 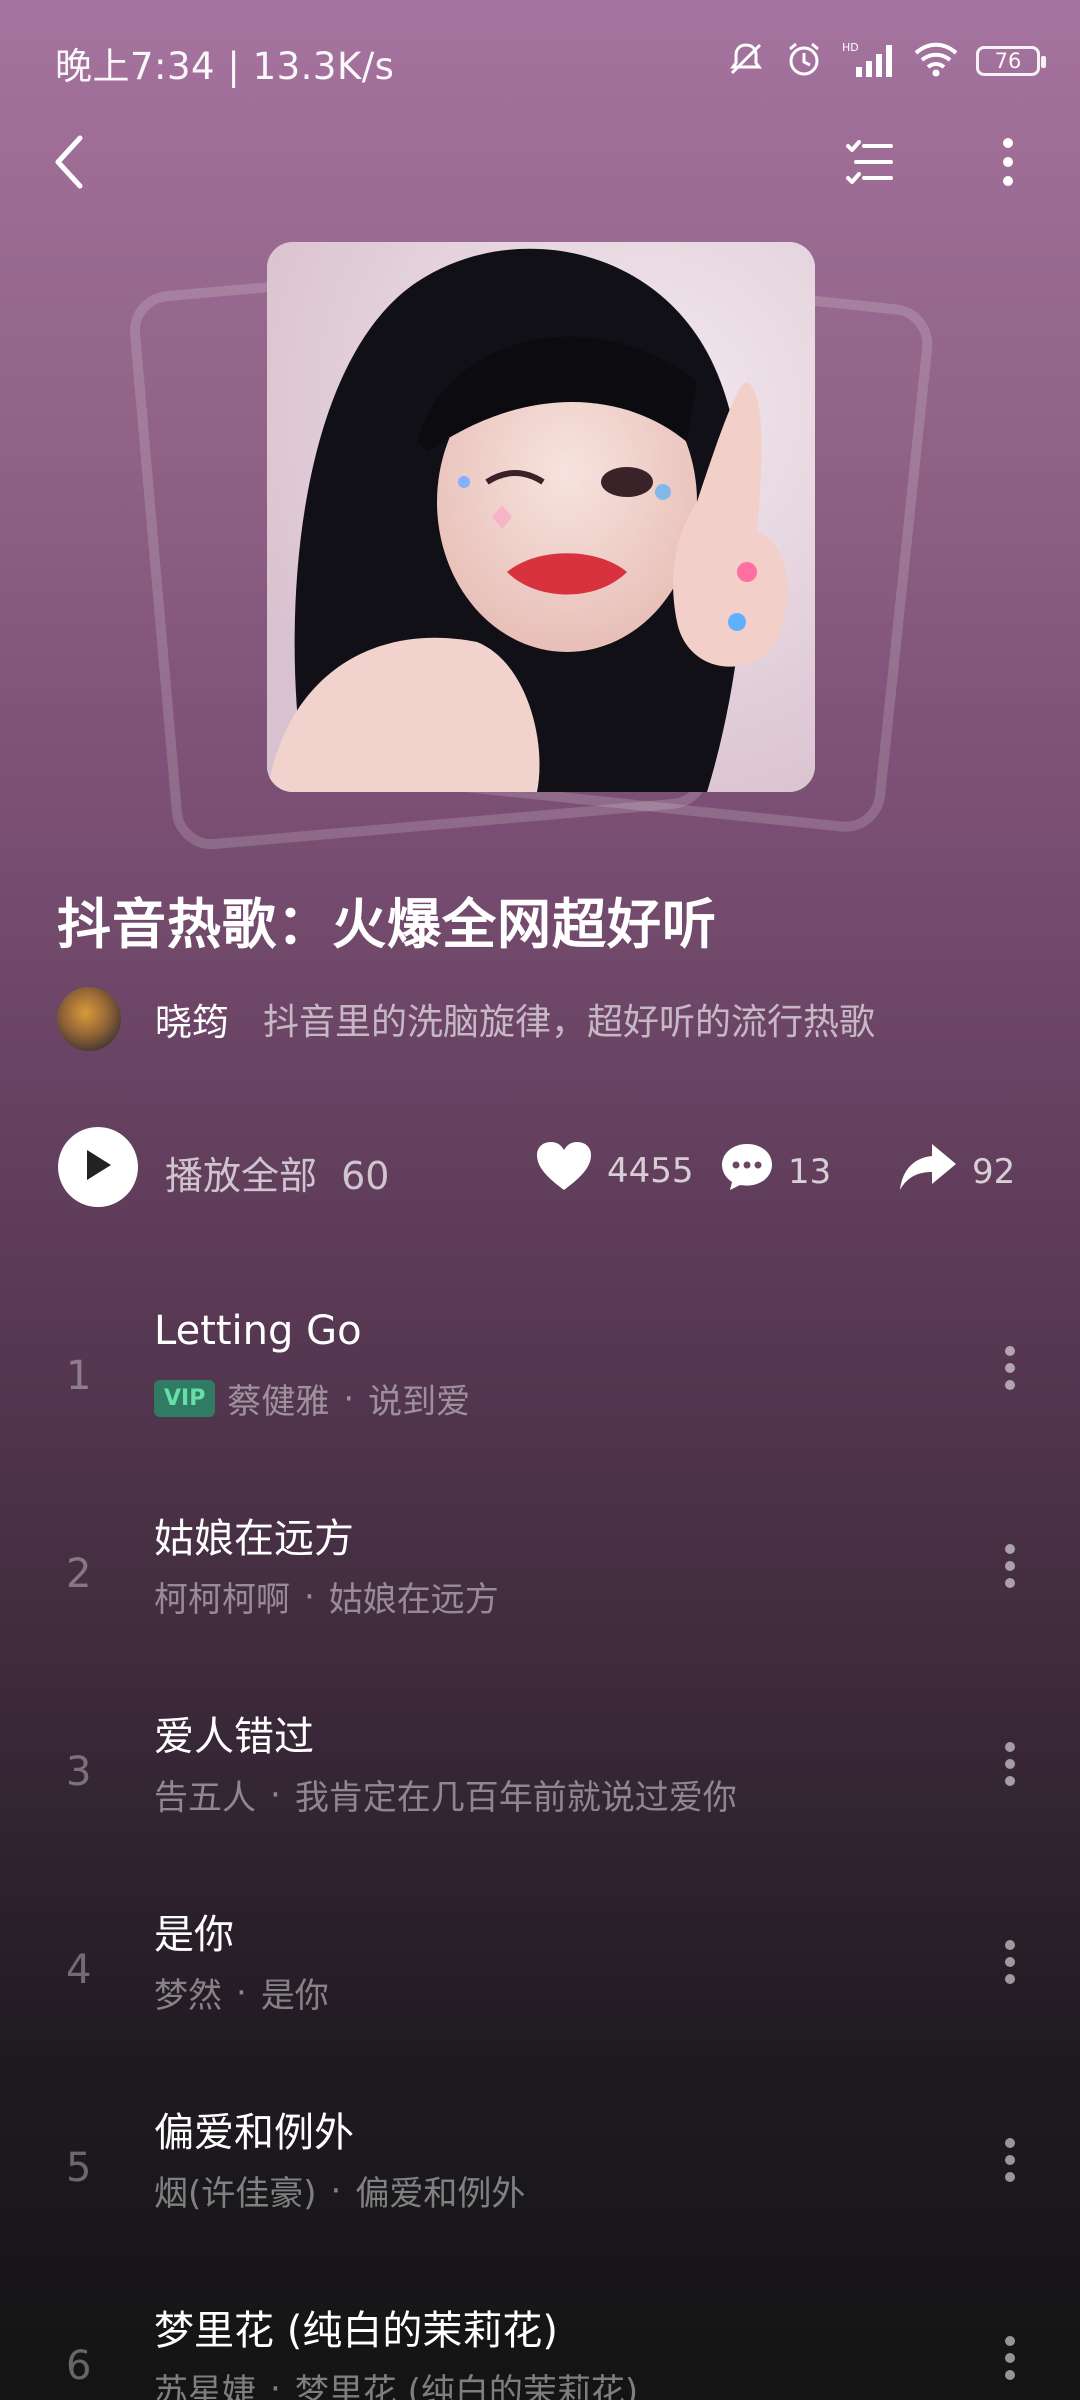 I want to click on author-row: 晓筠 抖音里的洗脑旋律，超好听的流行热歌, so click(x=466, y=1019).